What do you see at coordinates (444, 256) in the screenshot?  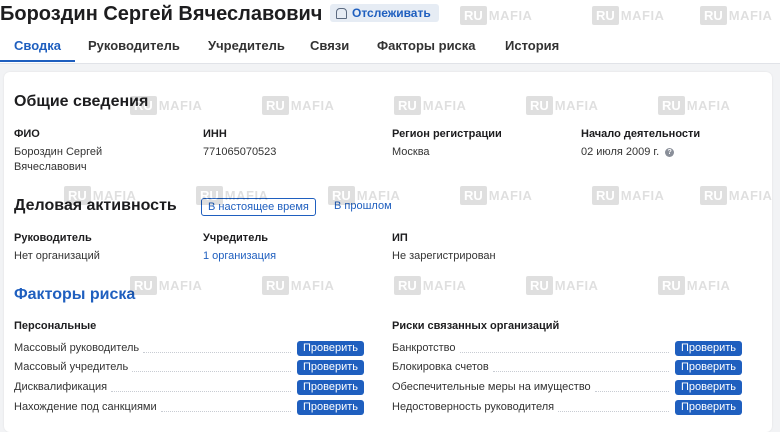 I see `activity-ip-value: Не зарегистрирован` at bounding box center [444, 256].